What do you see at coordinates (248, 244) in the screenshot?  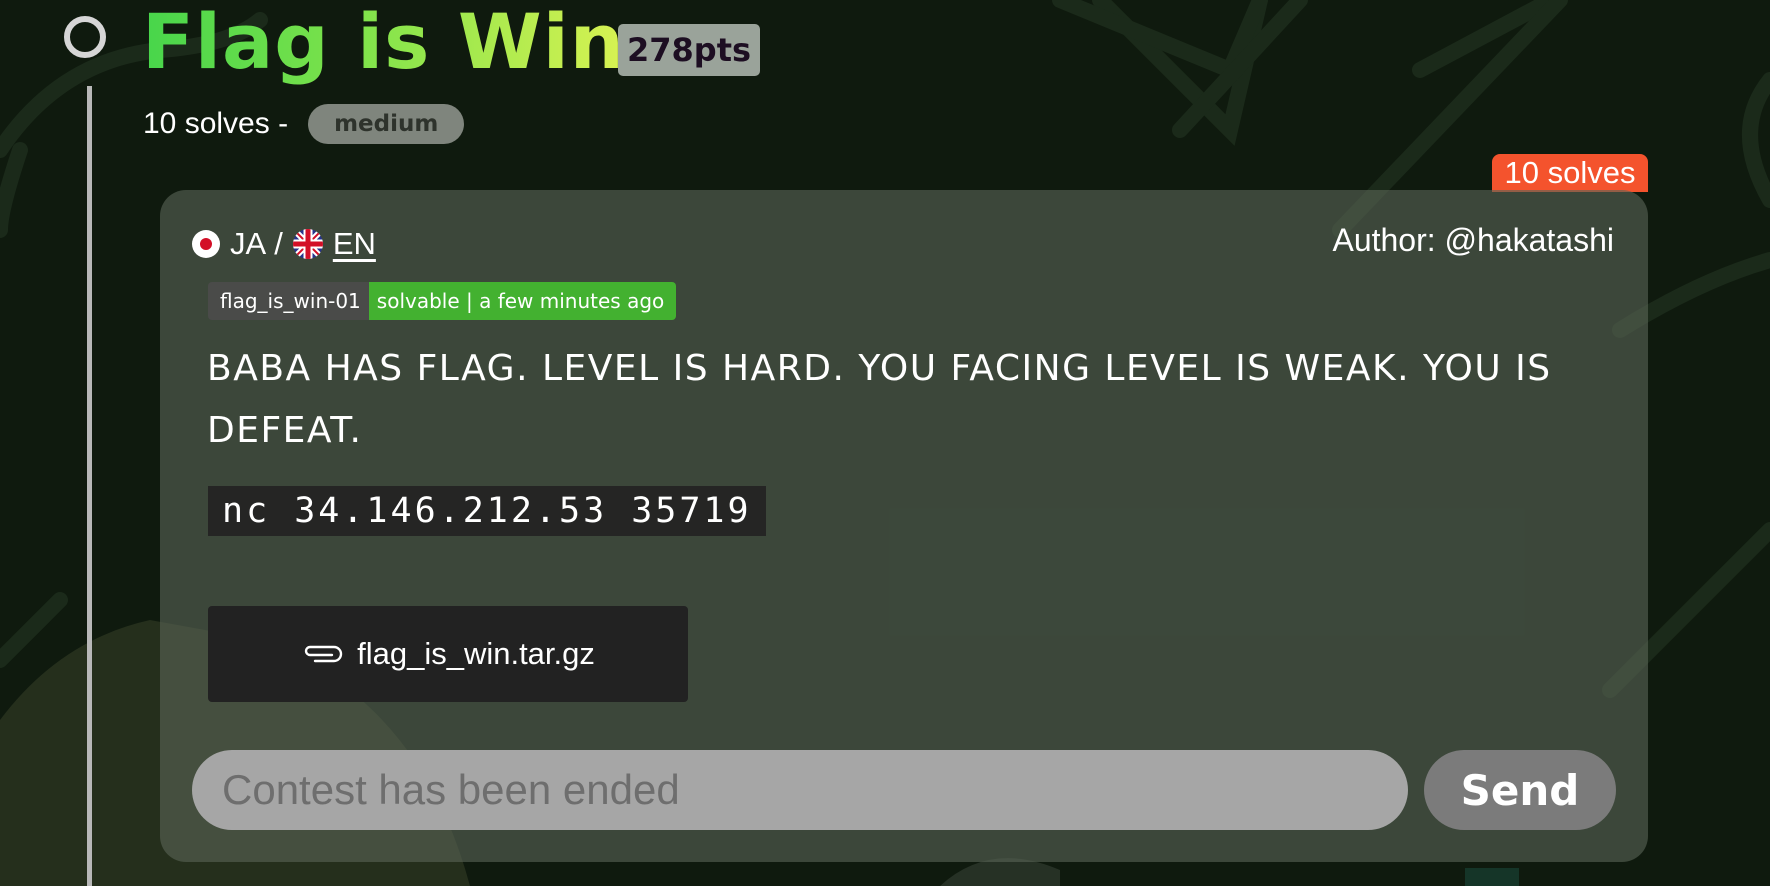 I see `lang-ja-label: JA` at bounding box center [248, 244].